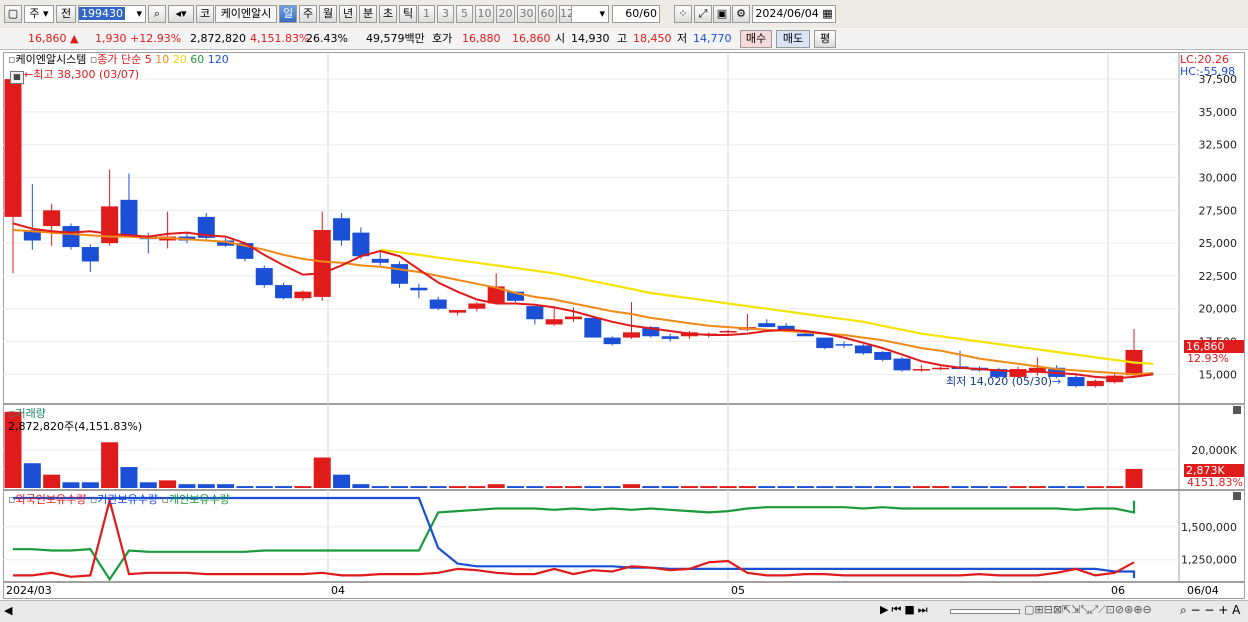 This screenshot has width=1248, height=622. What do you see at coordinates (1088, 610) in the screenshot?
I see `drawing-tools: ▢⊞⊟⊠⇱⇲⤡⤢⟋⊡⊘⊛⊕⊖` at bounding box center [1088, 610].